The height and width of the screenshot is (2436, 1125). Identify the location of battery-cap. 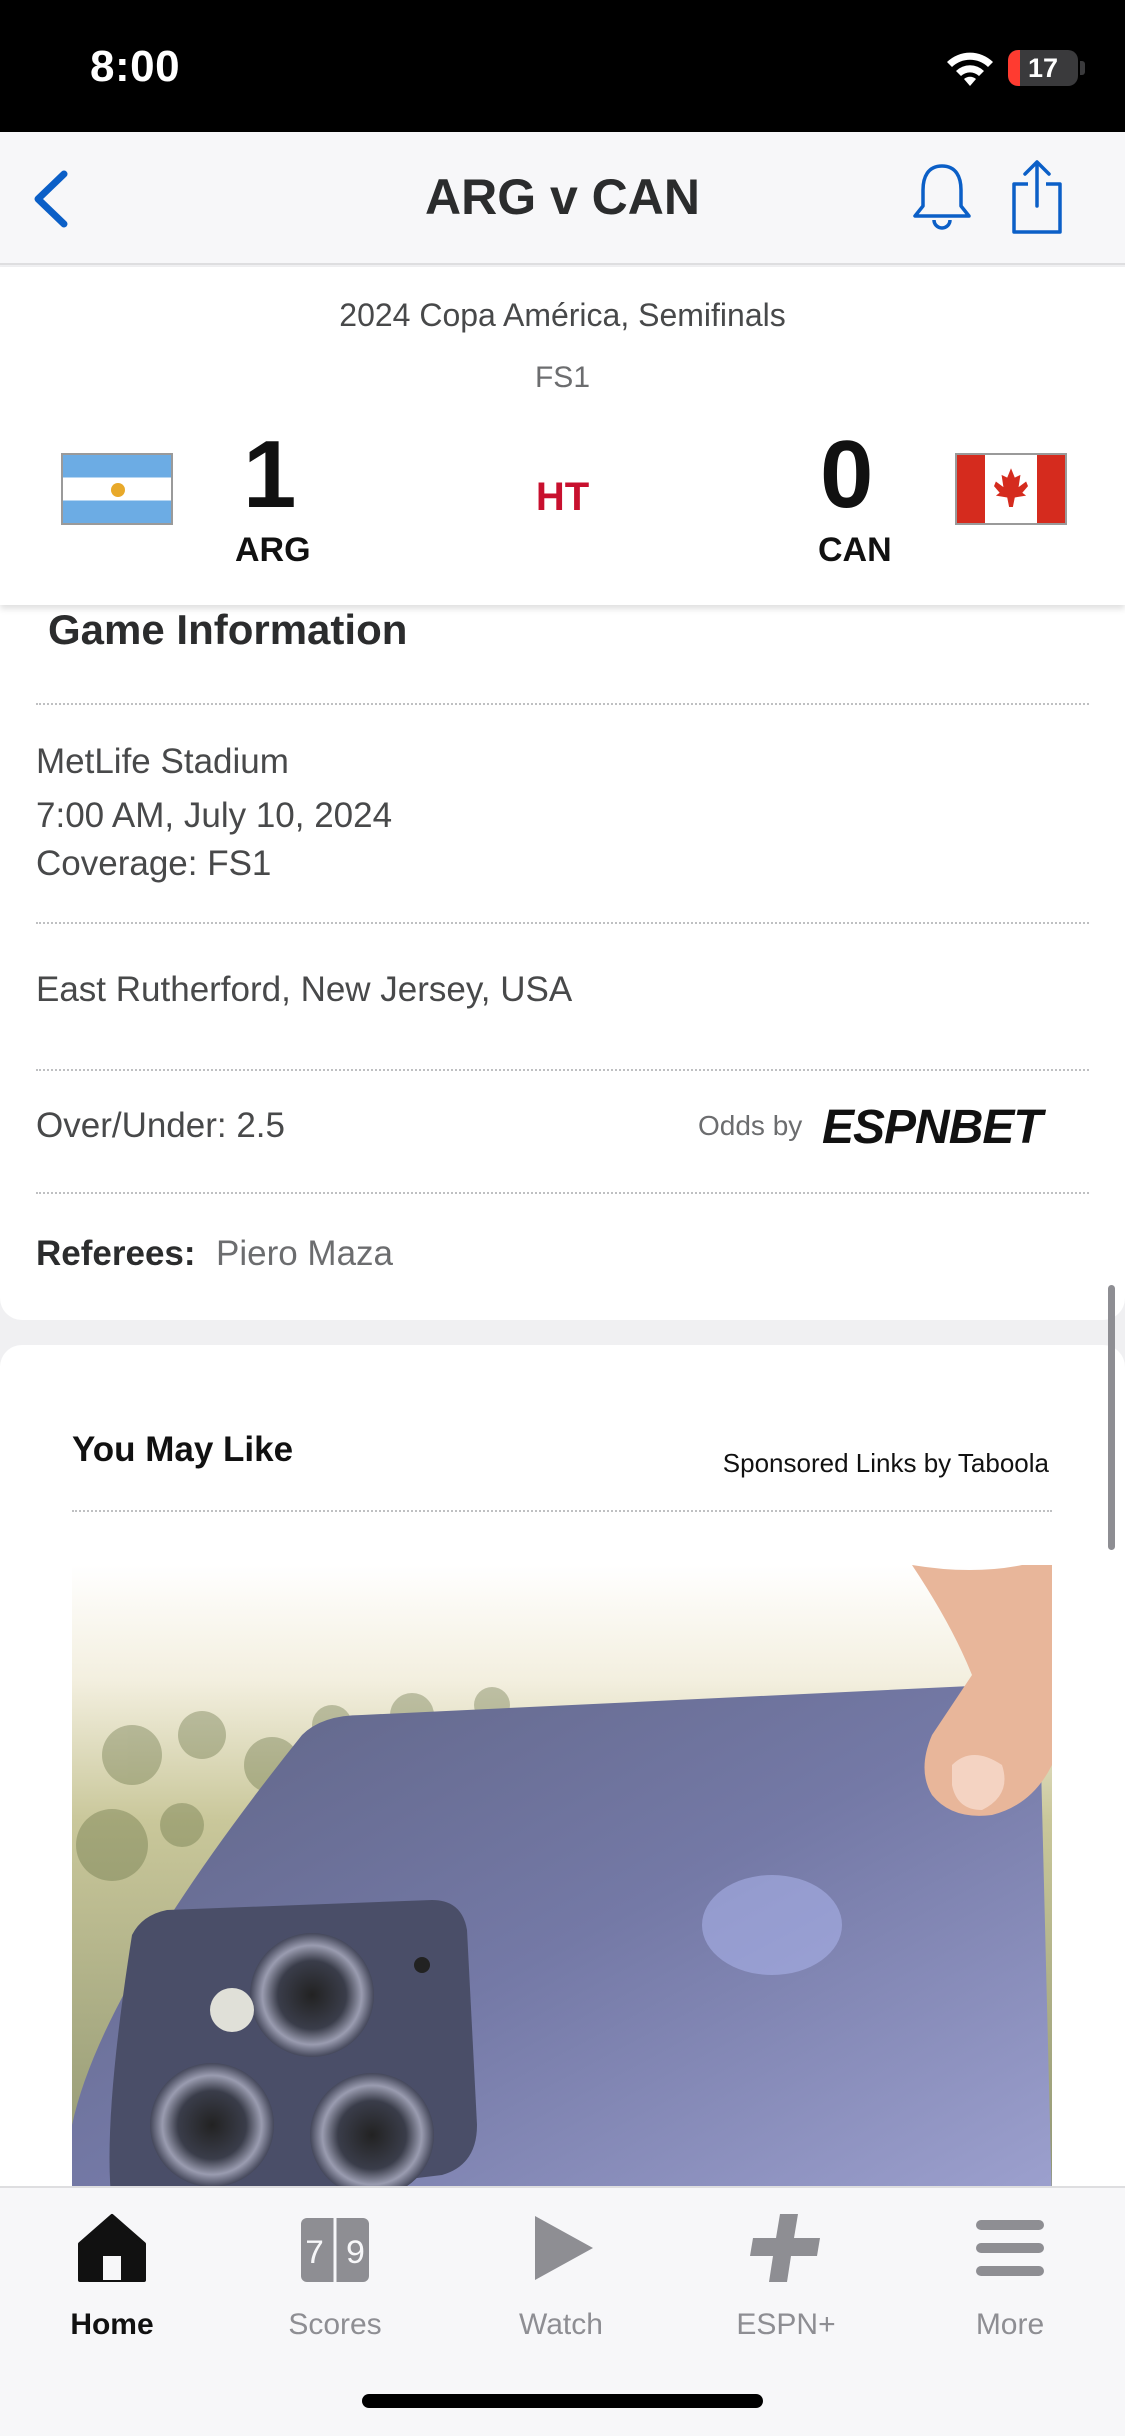
(1082, 68).